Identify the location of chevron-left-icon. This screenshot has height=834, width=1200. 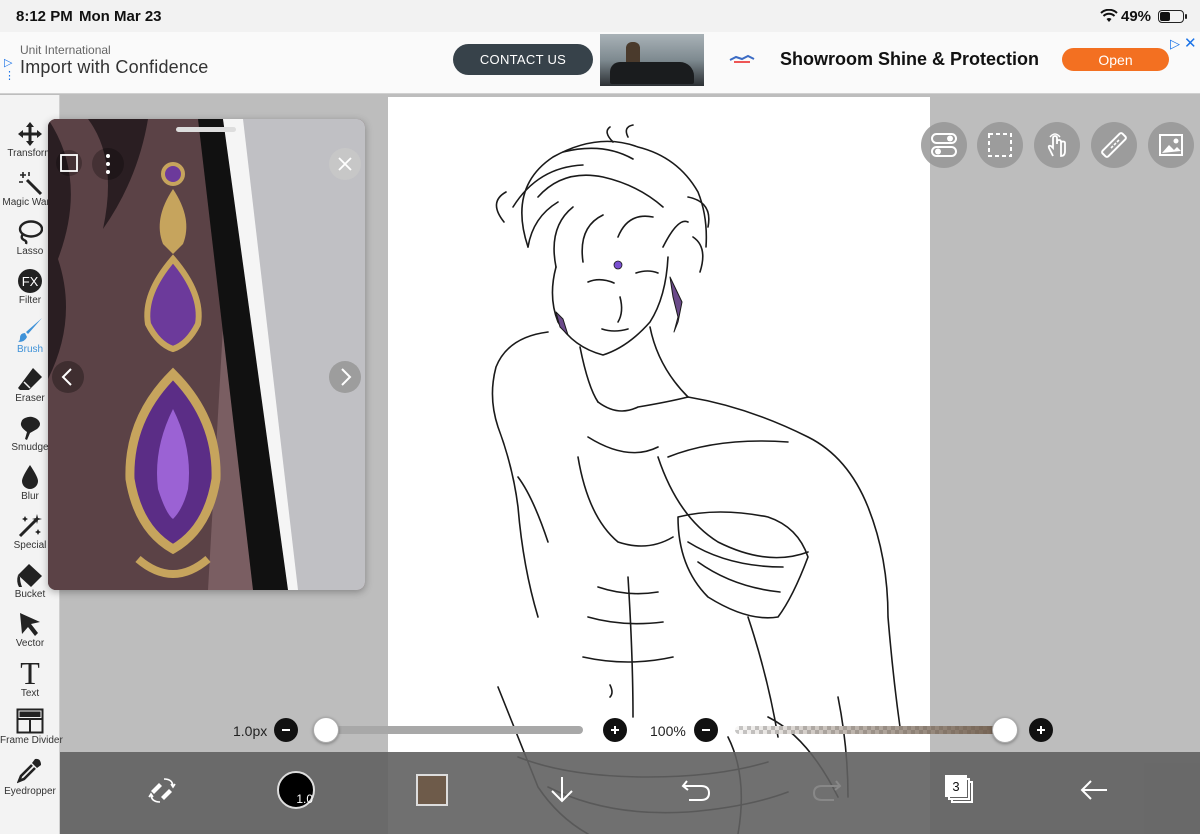
(68, 377).